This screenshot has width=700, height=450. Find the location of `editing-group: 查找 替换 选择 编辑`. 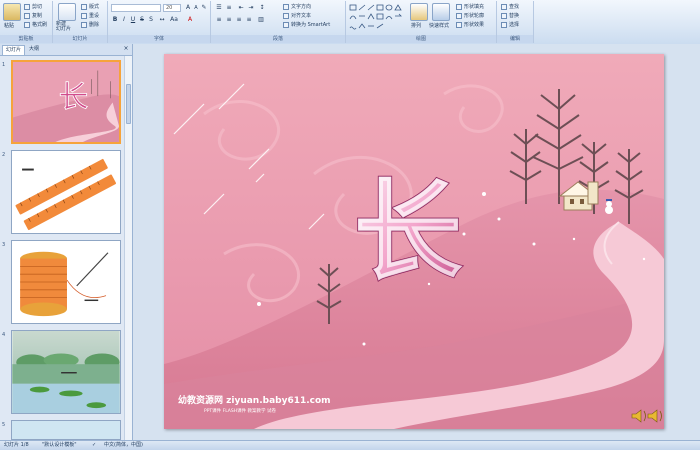

editing-group: 查找 替换 选择 编辑 is located at coordinates (515, 22).